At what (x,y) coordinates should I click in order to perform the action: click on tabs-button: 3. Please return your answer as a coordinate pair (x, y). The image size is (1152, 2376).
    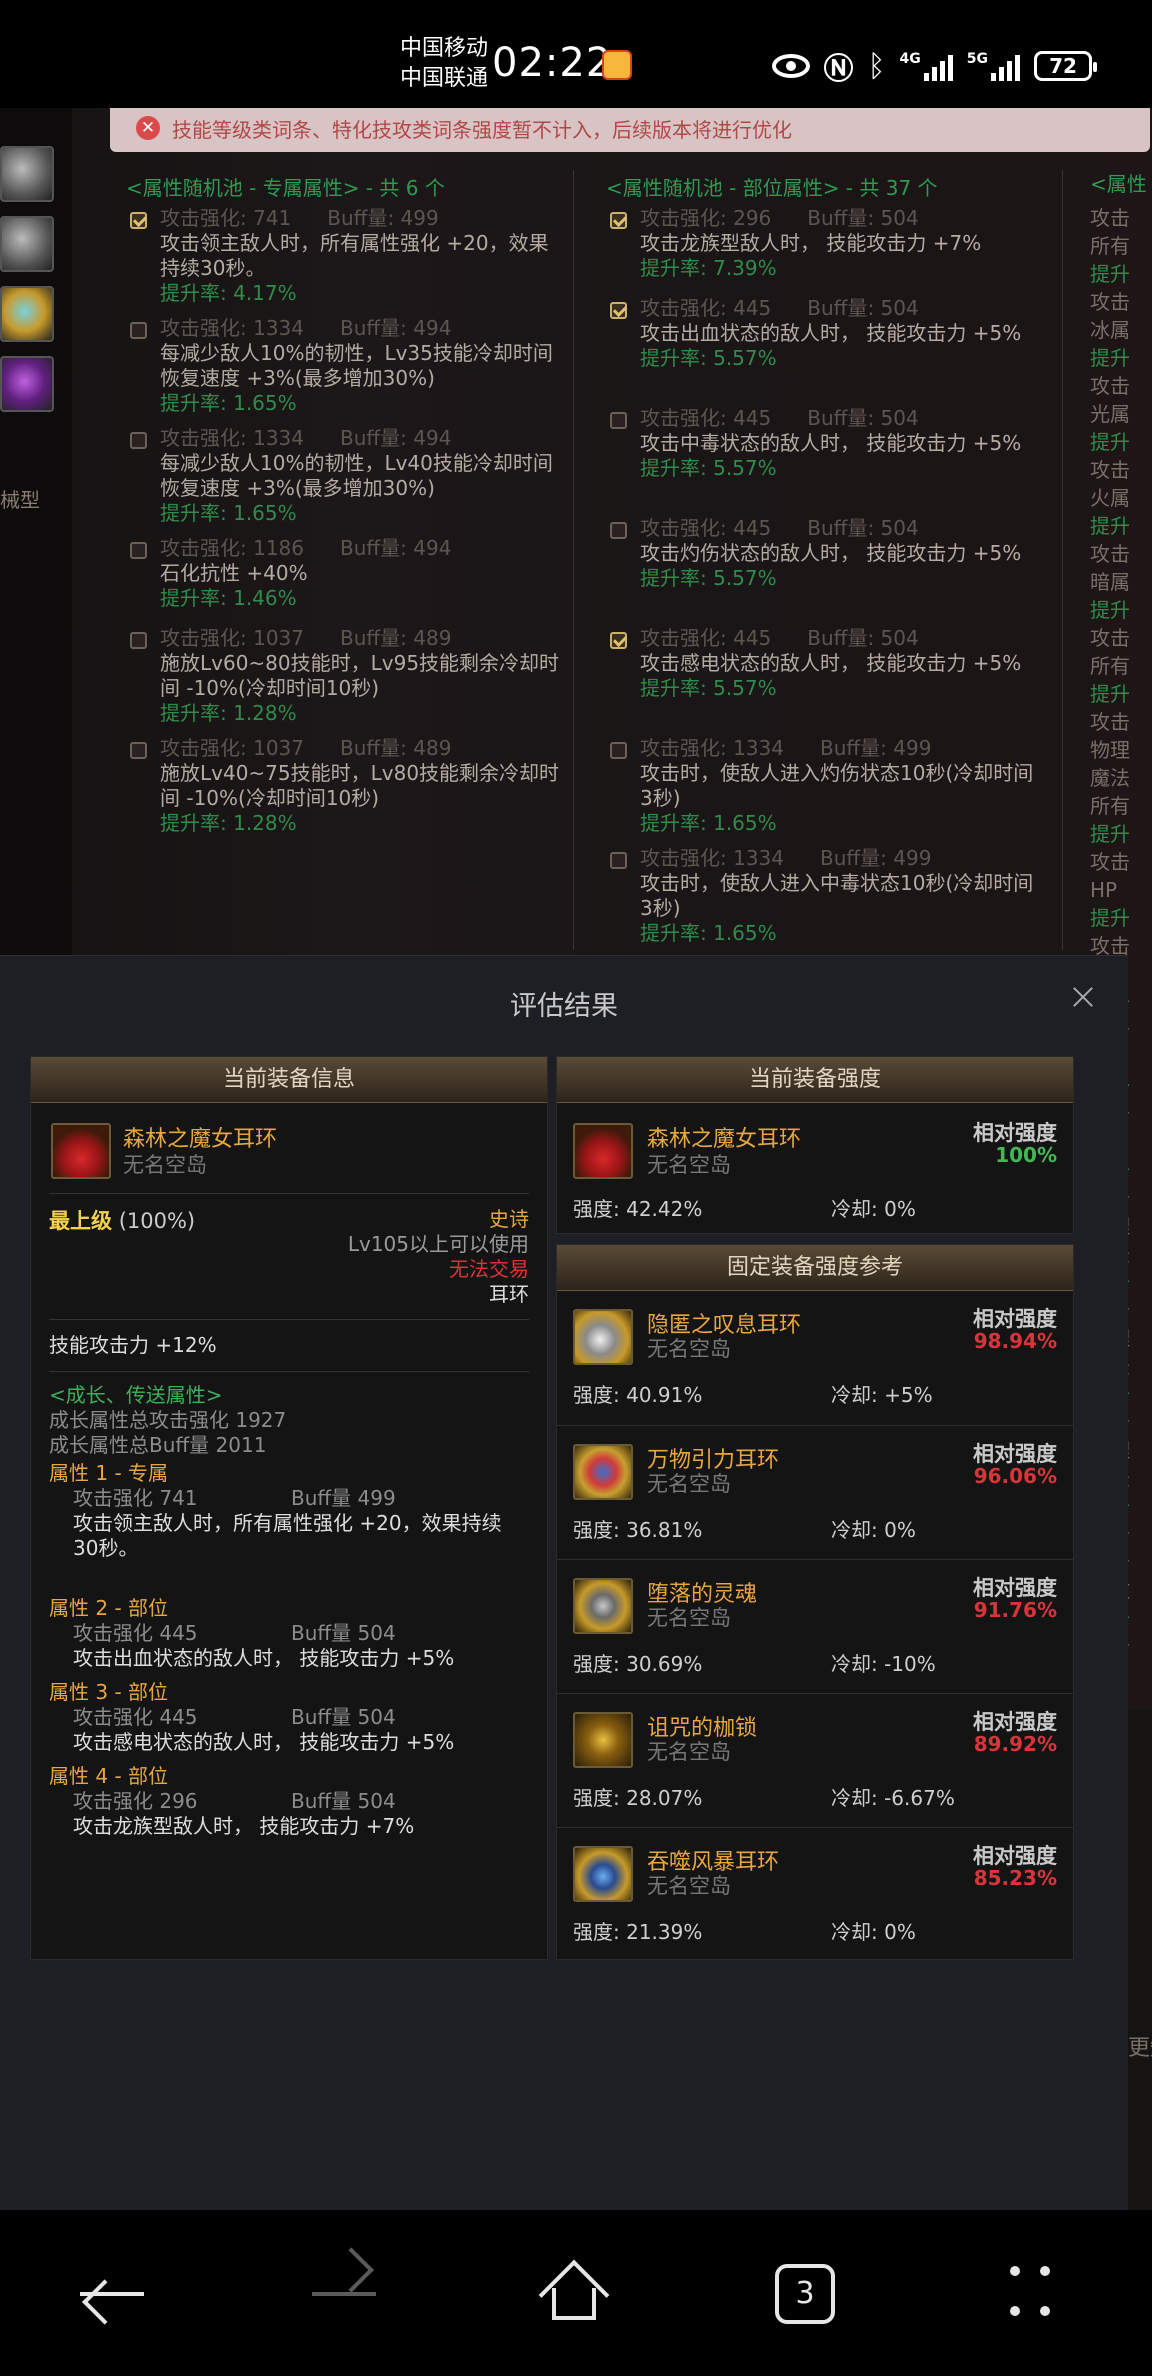
    Looking at the image, I should click on (805, 2294).